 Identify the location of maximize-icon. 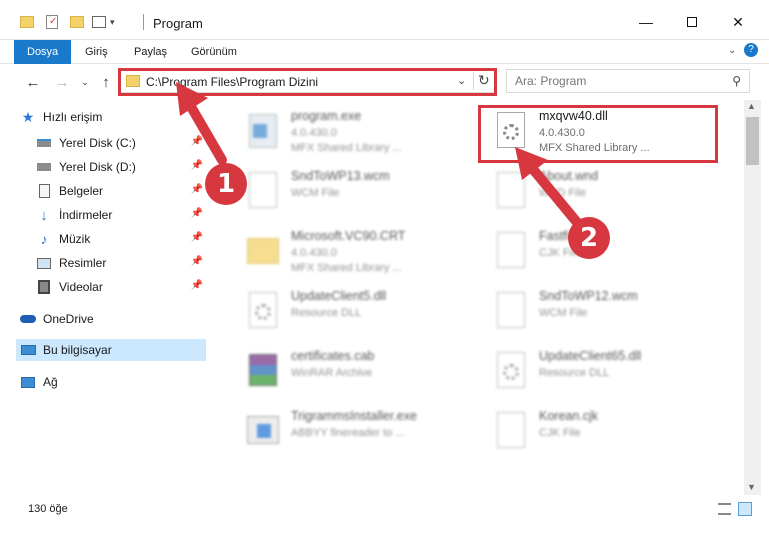
(692, 22).